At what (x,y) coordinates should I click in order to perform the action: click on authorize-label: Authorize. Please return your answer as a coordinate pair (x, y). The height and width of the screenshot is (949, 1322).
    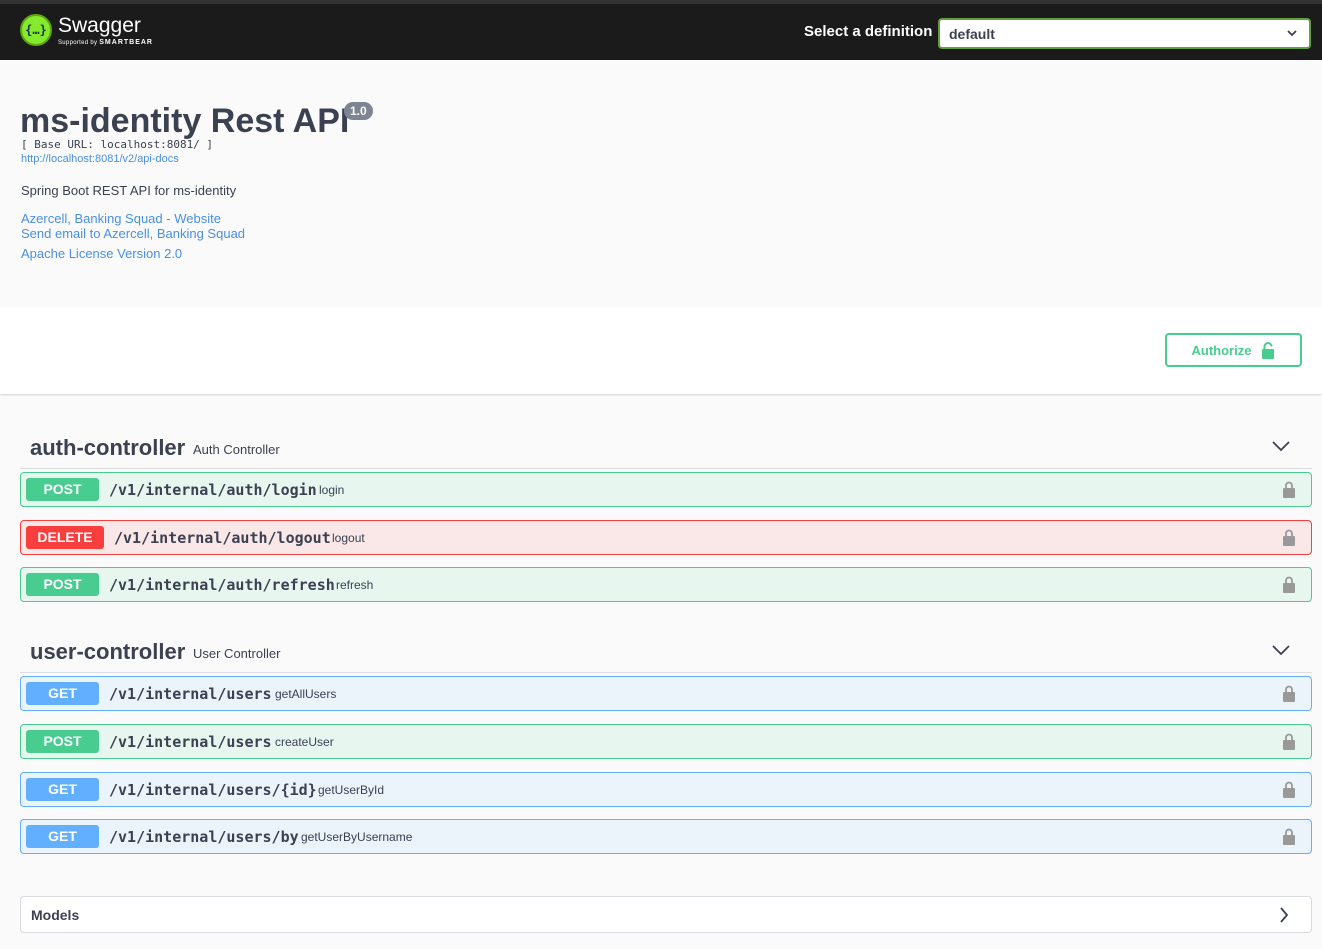
    Looking at the image, I should click on (1221, 350).